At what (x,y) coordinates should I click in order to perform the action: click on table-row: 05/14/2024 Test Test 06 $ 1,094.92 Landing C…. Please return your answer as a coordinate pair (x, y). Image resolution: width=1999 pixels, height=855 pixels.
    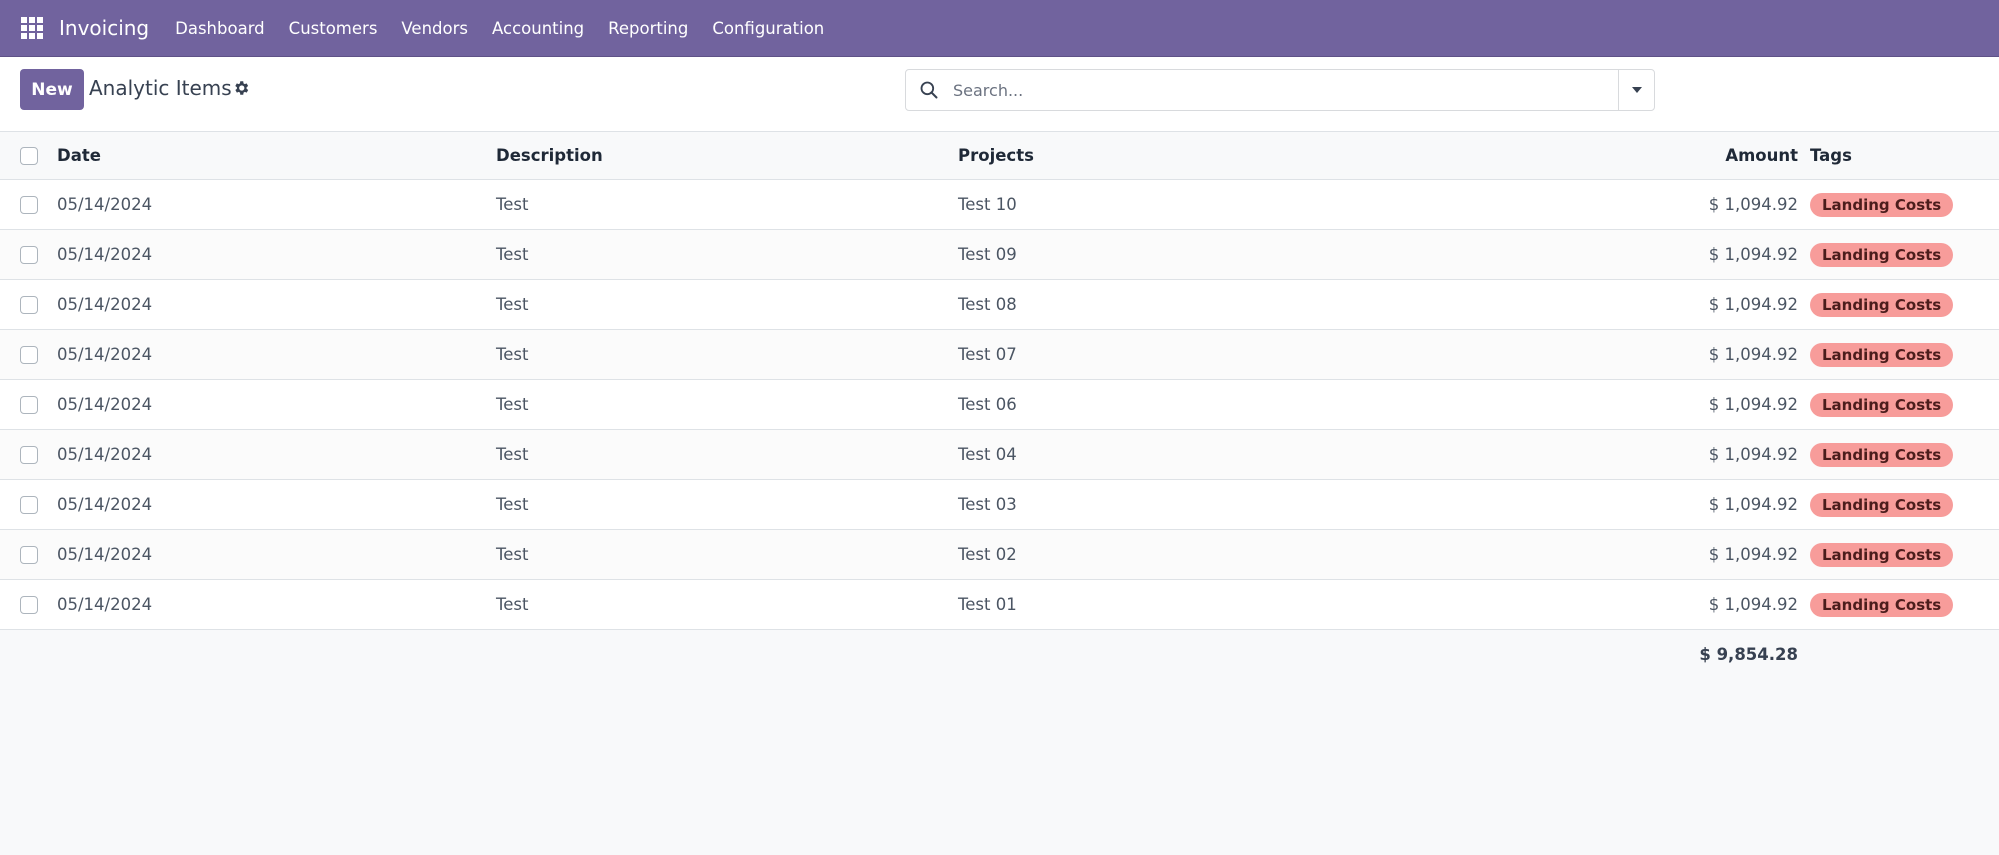
    Looking at the image, I should click on (999, 405).